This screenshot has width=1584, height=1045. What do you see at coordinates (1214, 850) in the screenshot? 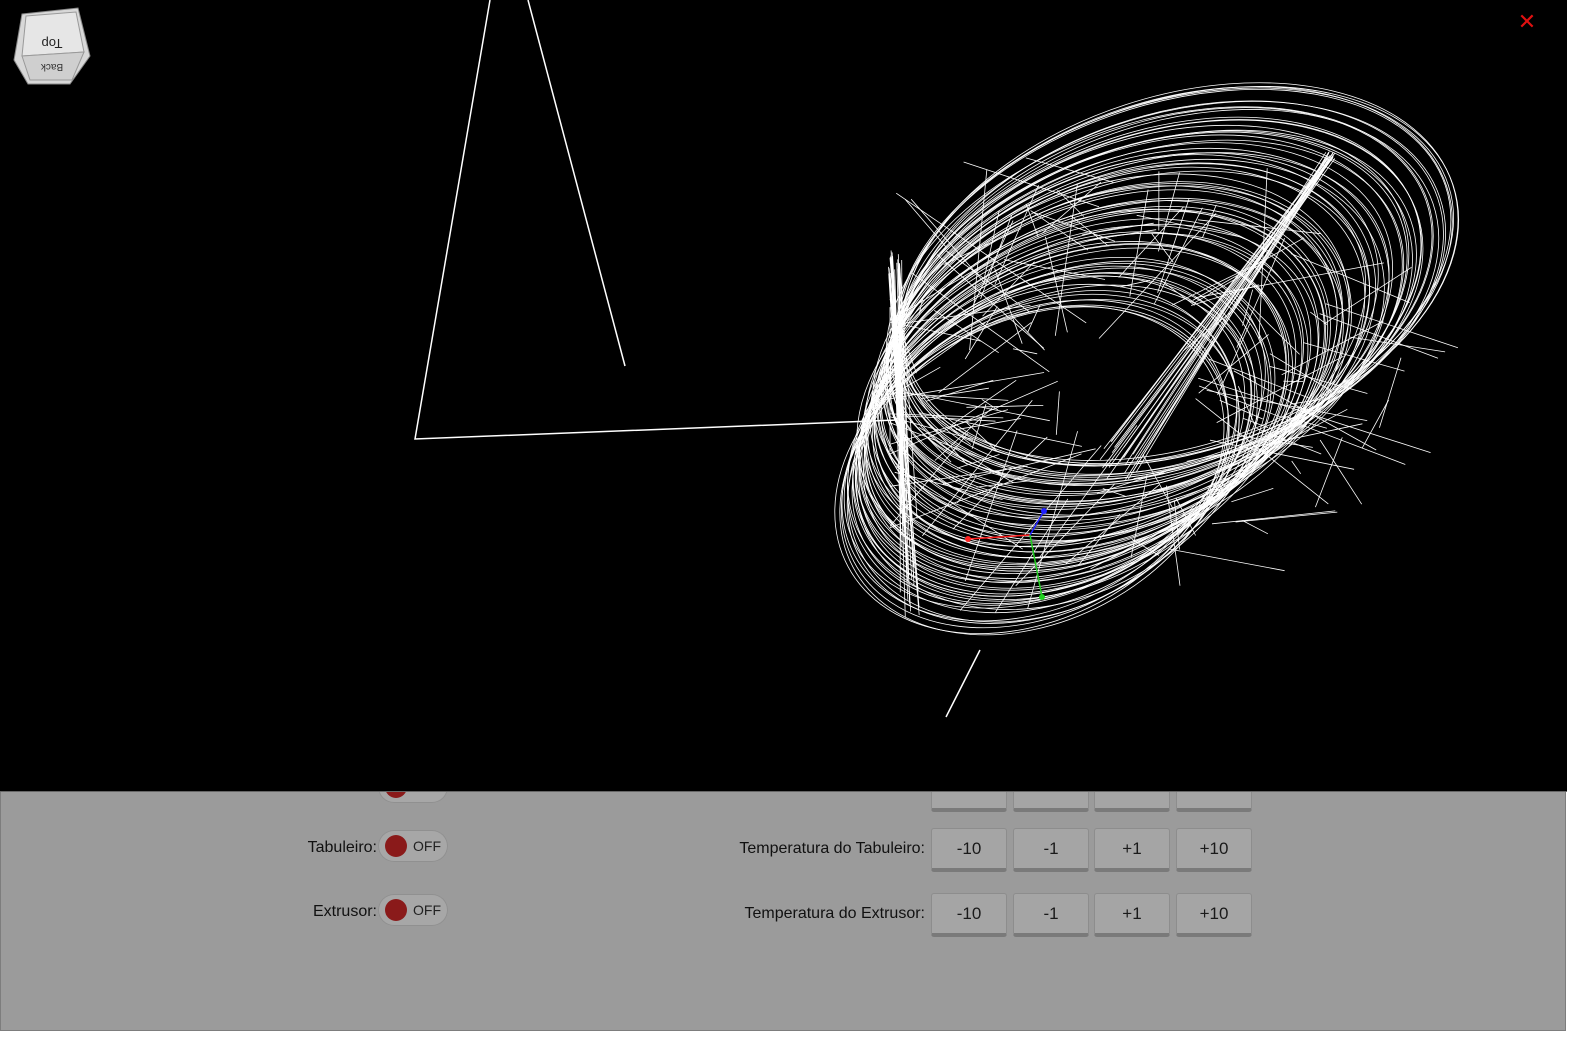
I see `bed-temp-plus-10-button: +10` at bounding box center [1214, 850].